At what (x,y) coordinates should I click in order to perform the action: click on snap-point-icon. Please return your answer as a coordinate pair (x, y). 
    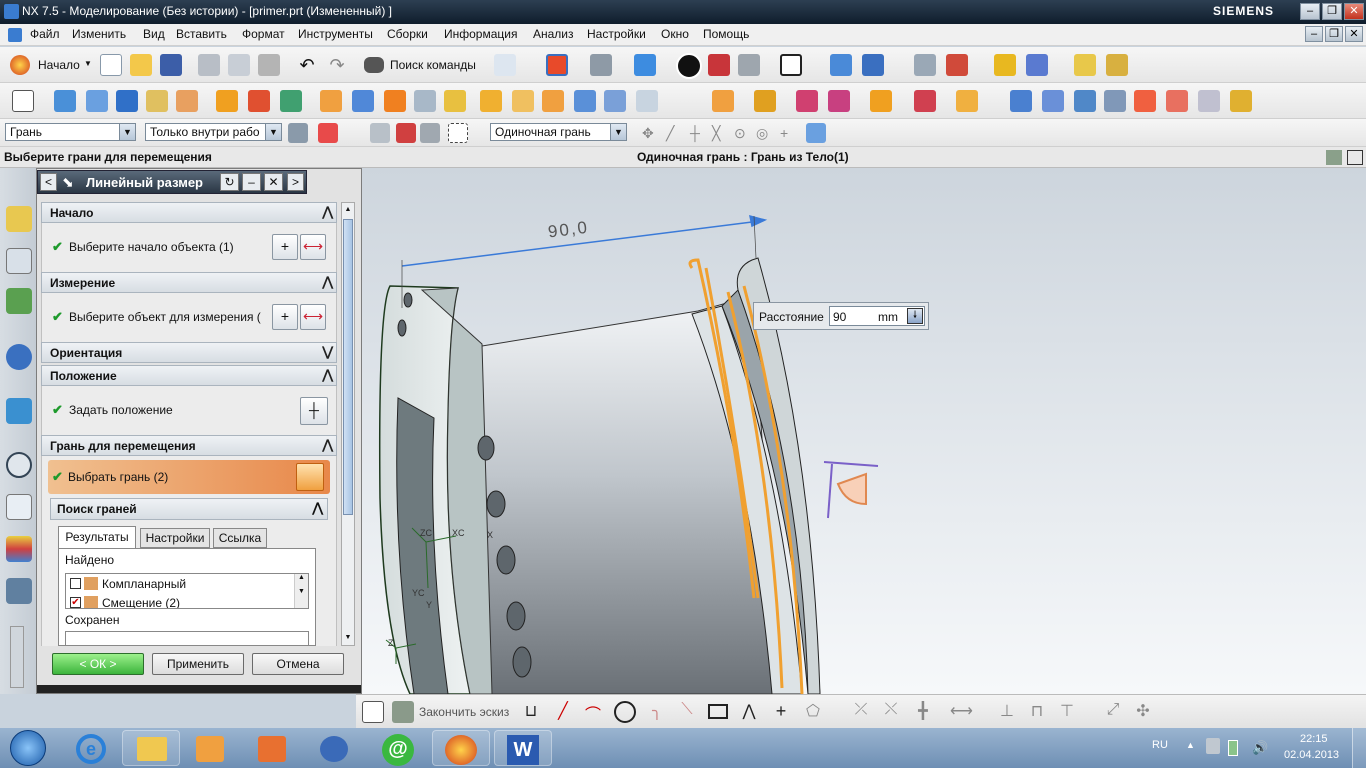
    Looking at the image, I should click on (328, 133).